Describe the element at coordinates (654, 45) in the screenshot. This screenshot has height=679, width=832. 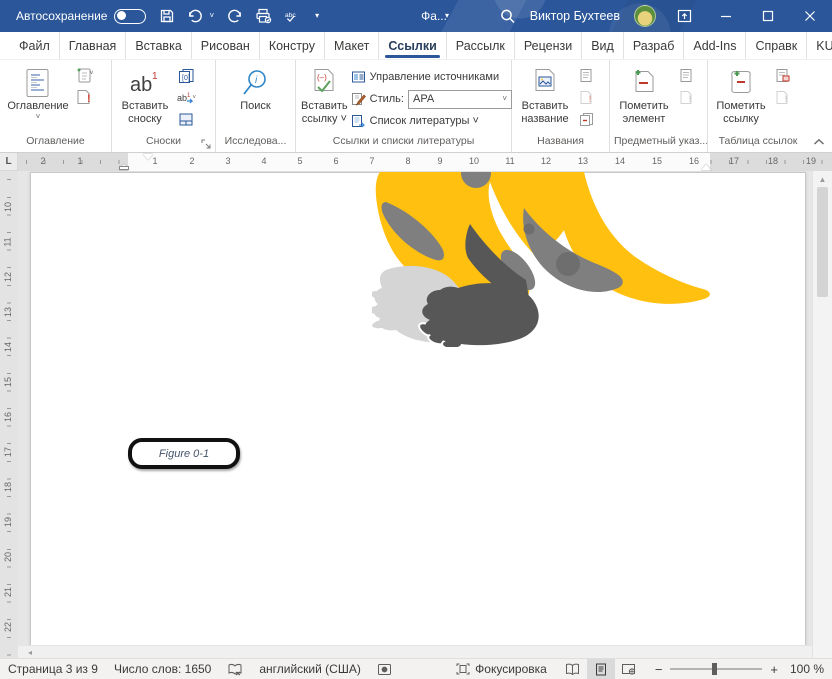
I see `ribbon-tab: Разраб` at that location.